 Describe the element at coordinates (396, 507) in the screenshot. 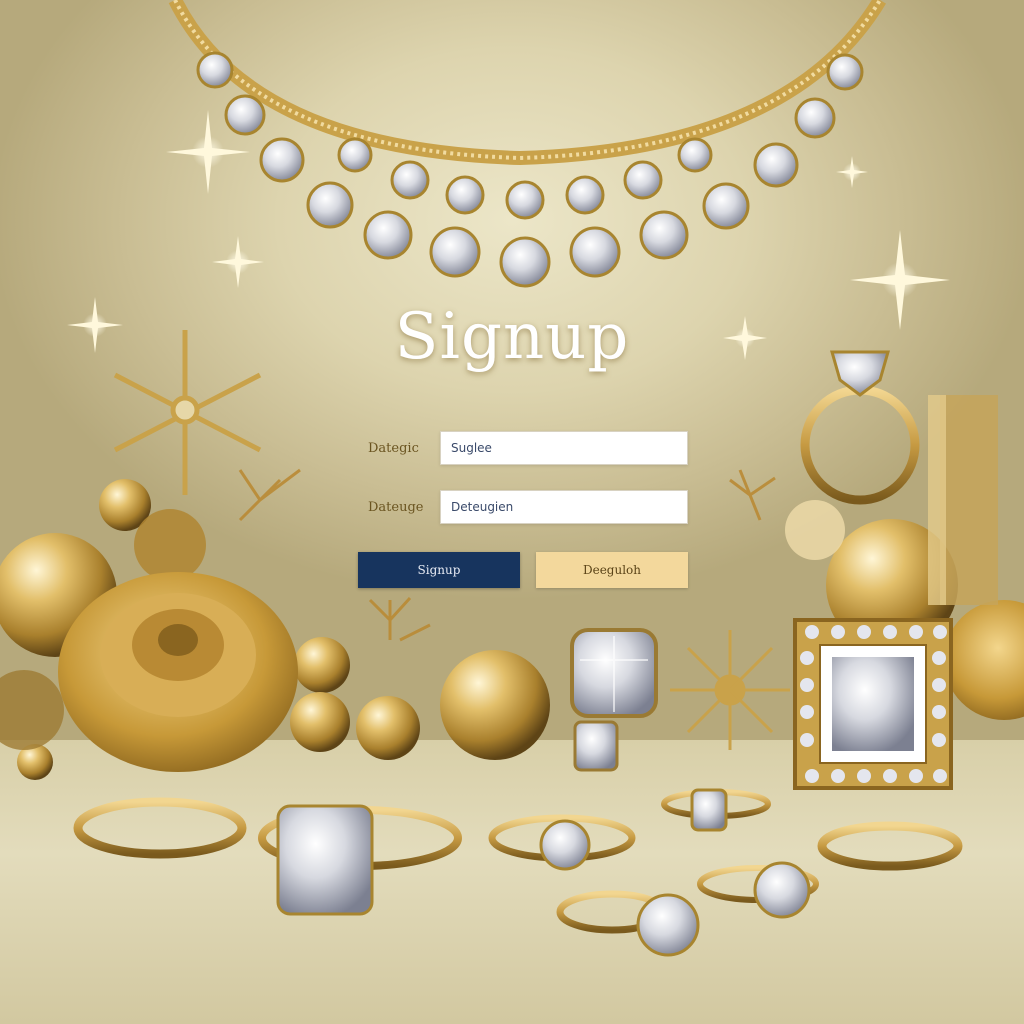

I see `field2-label: Dateuge` at that location.